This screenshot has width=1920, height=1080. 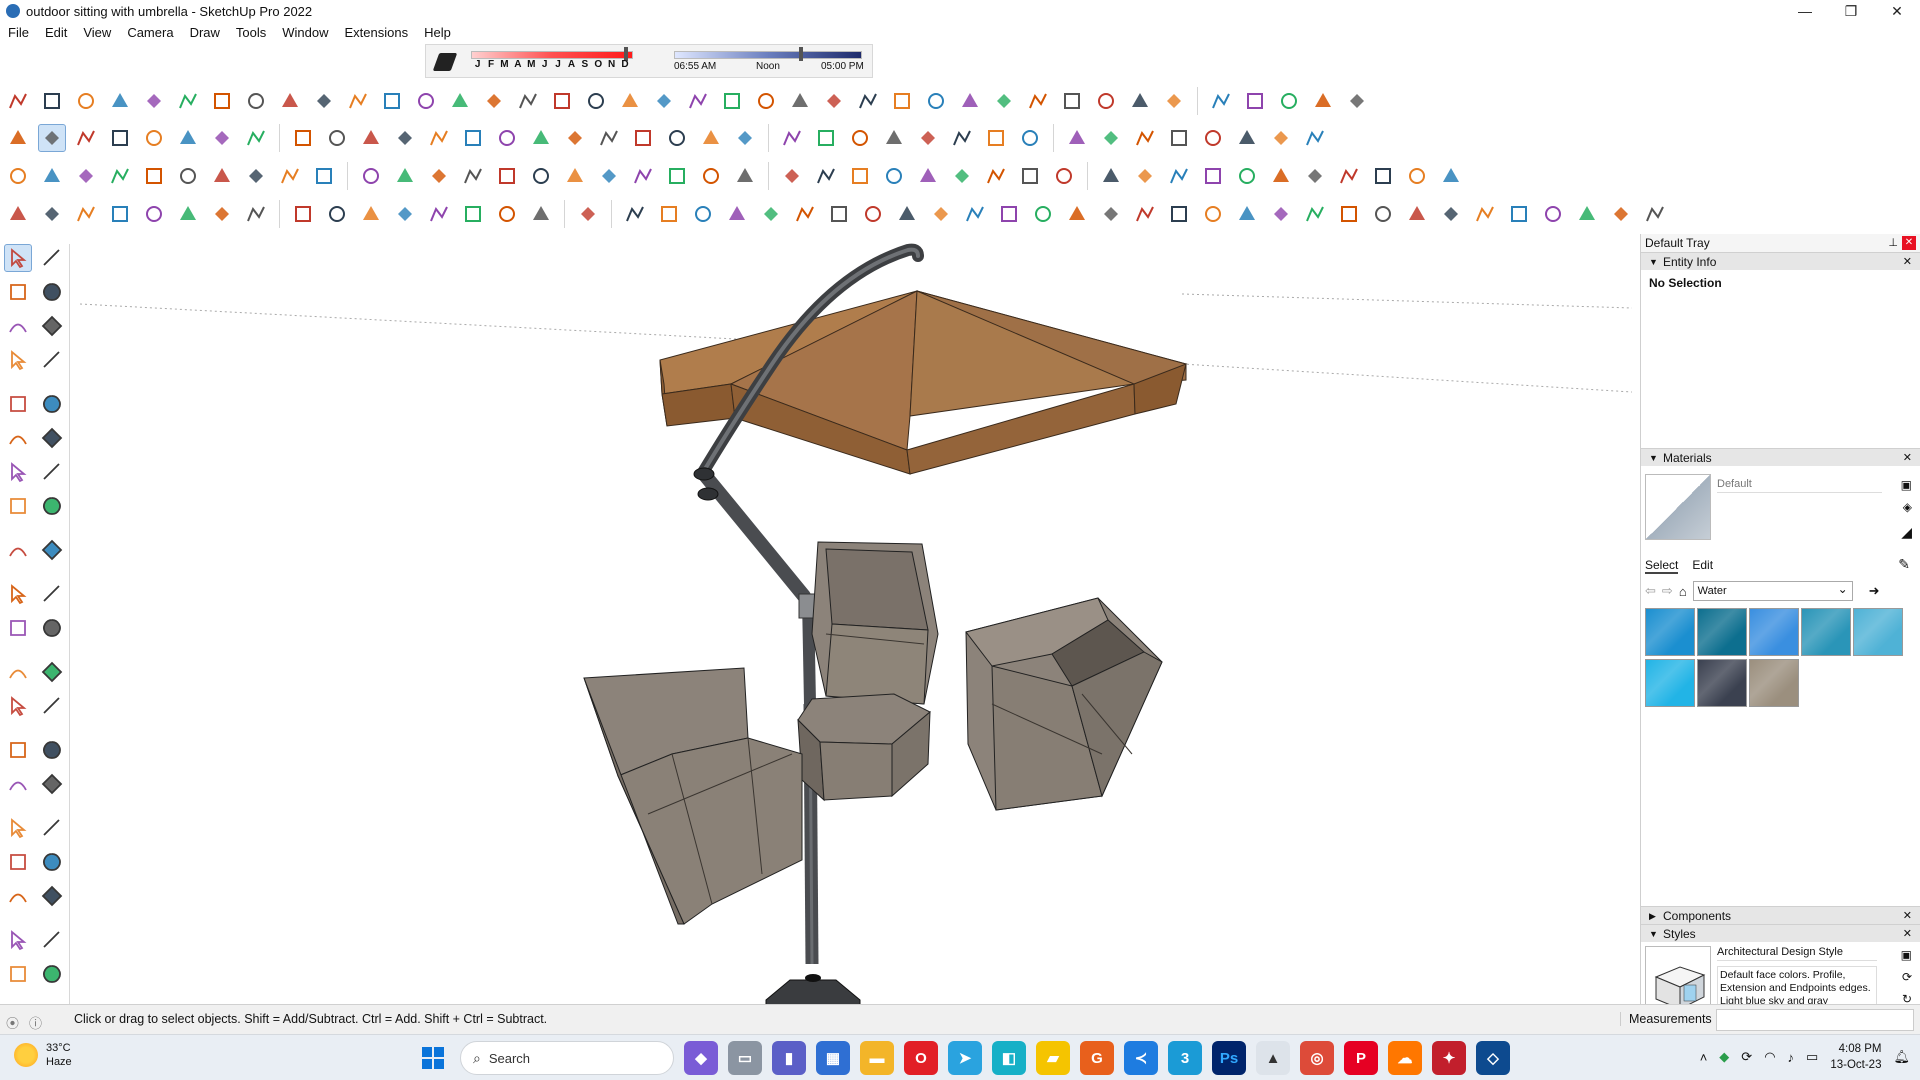 What do you see at coordinates (1185, 1058) in the screenshot?
I see `app-3-icon: 3` at bounding box center [1185, 1058].